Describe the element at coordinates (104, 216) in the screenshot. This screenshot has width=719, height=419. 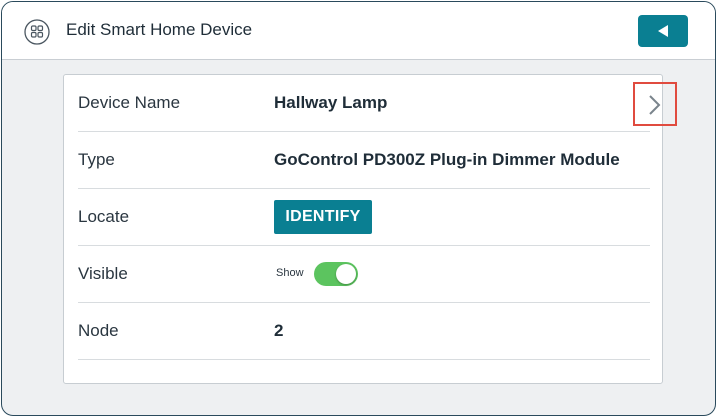
I see `locate-label: Locate` at that location.